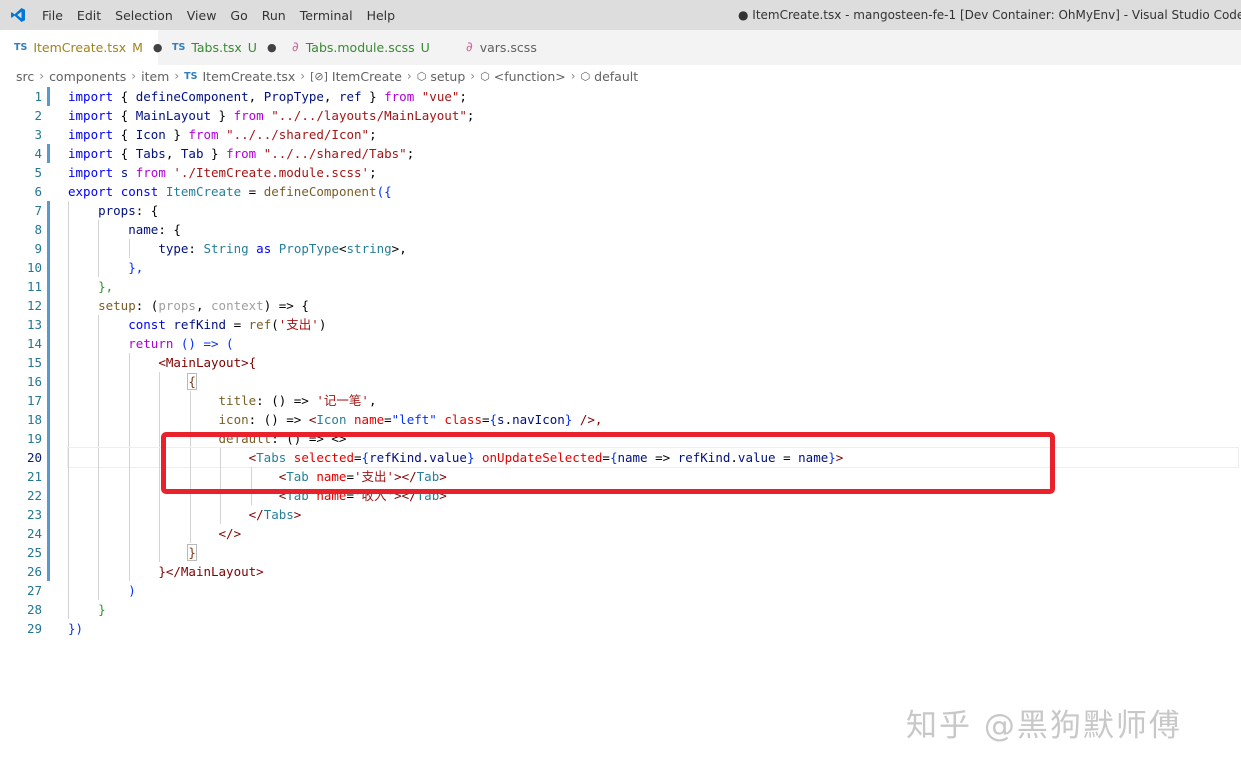 The height and width of the screenshot is (771, 1241). What do you see at coordinates (34, 590) in the screenshot?
I see `line-number: 27` at bounding box center [34, 590].